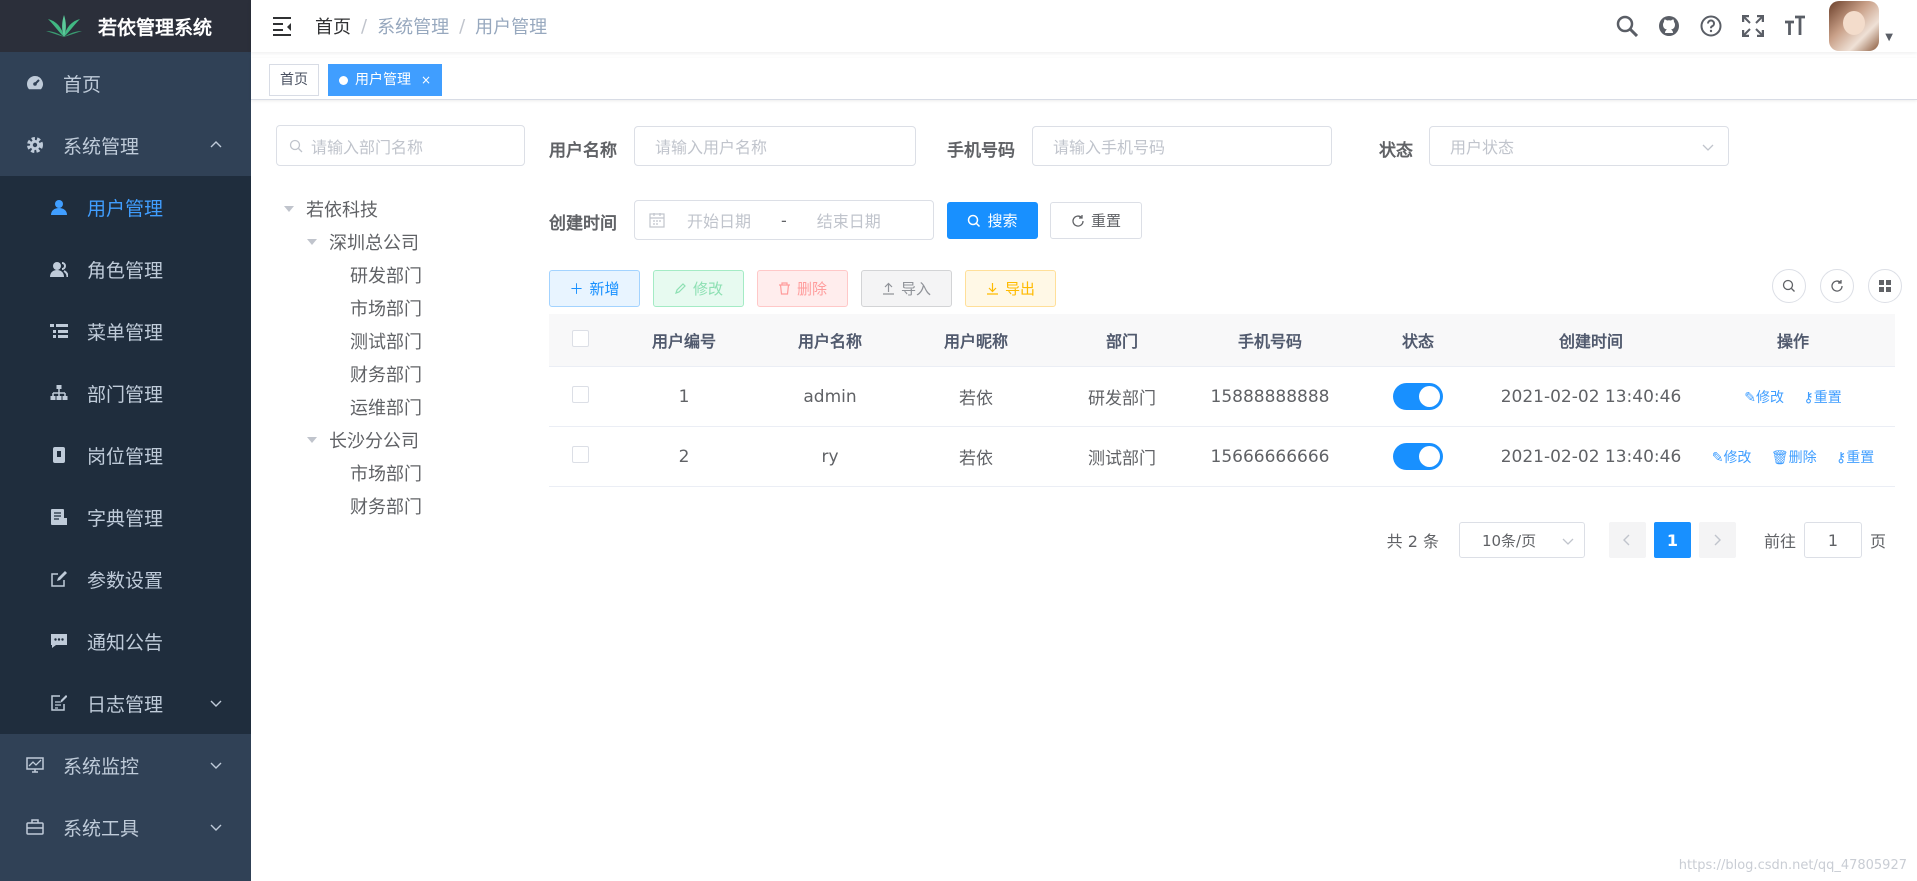  Describe the element at coordinates (405, 439) in the screenshot. I see `tree-node: 长沙分公司` at that location.